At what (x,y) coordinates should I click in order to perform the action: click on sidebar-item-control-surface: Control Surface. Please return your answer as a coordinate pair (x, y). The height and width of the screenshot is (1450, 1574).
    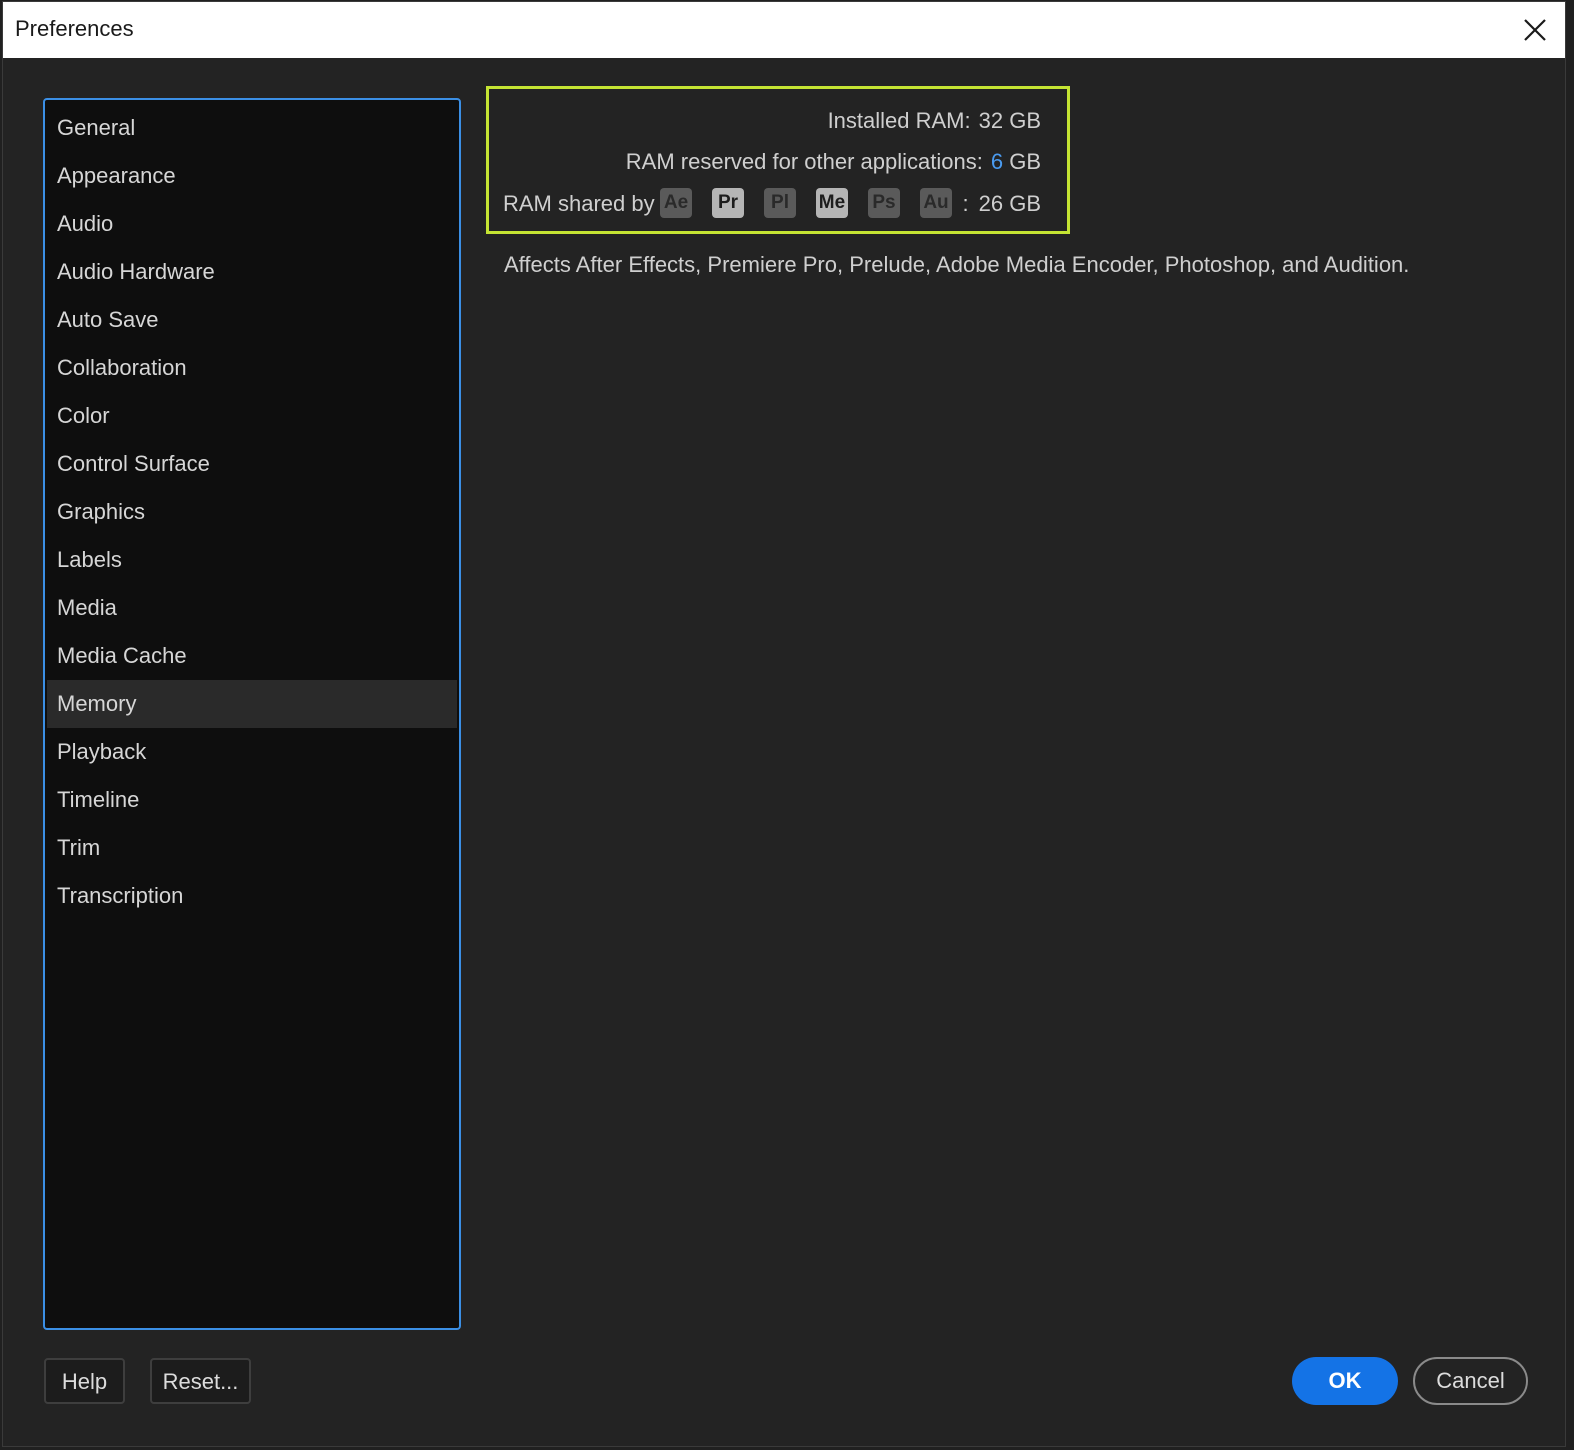
    Looking at the image, I should click on (252, 464).